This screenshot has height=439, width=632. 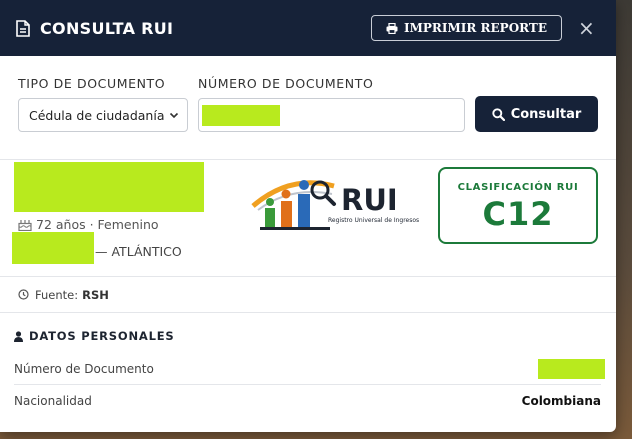 I want to click on table-row: Nacionalidad Colombiana, so click(x=307, y=400).